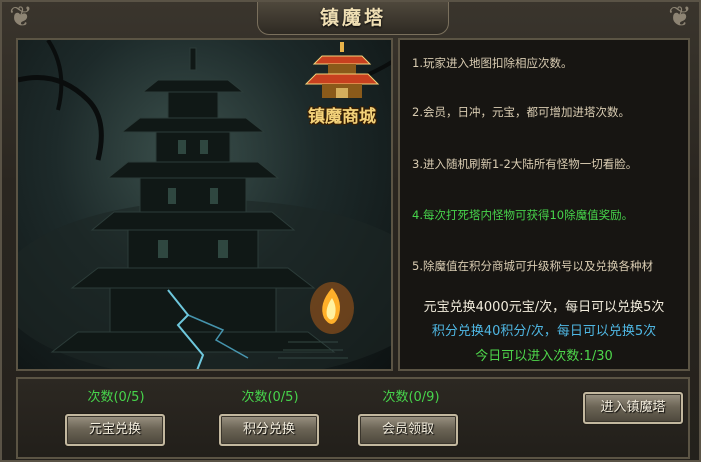 The height and width of the screenshot is (462, 701). I want to click on points-exchange-button: 积分兑换, so click(269, 430).